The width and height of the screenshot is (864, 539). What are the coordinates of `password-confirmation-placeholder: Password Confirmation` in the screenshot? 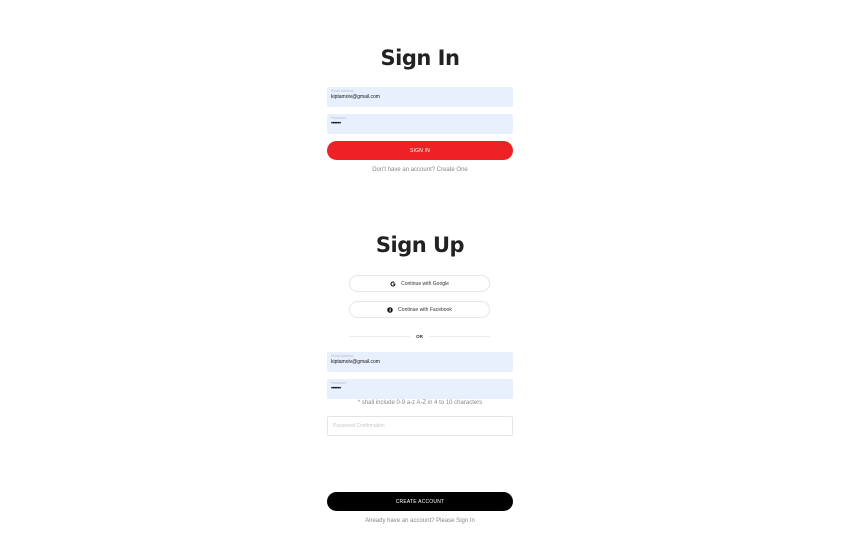 It's located at (359, 426).